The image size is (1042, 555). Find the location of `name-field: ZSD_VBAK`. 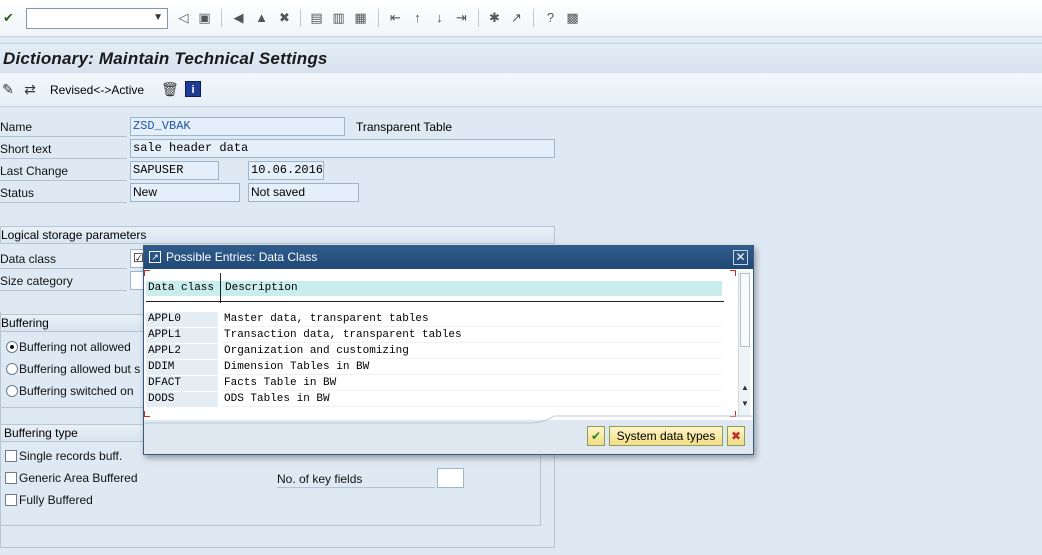

name-field: ZSD_VBAK is located at coordinates (237, 126).